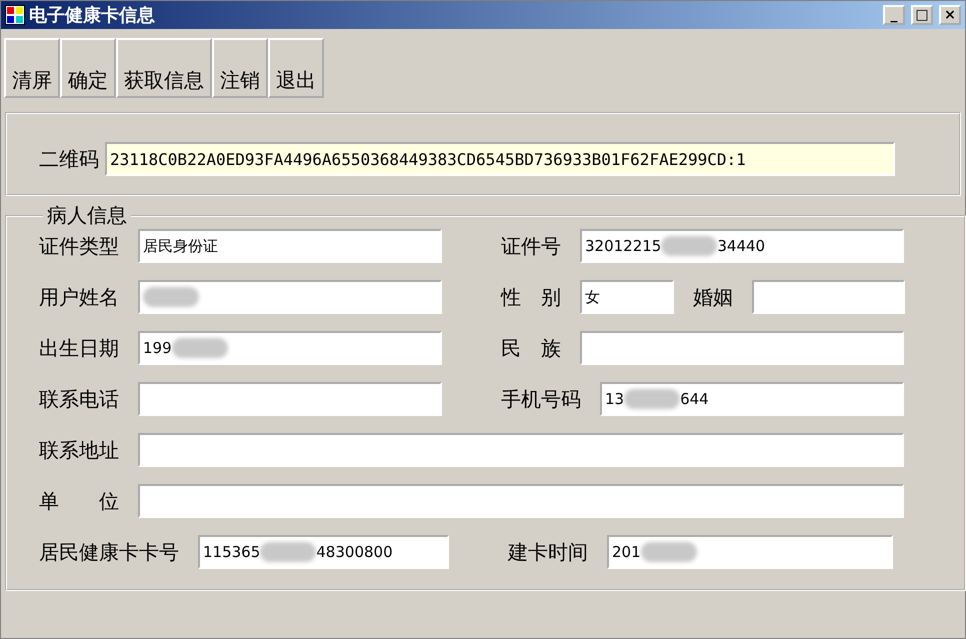  I want to click on field-label: 婚姻, so click(713, 297).